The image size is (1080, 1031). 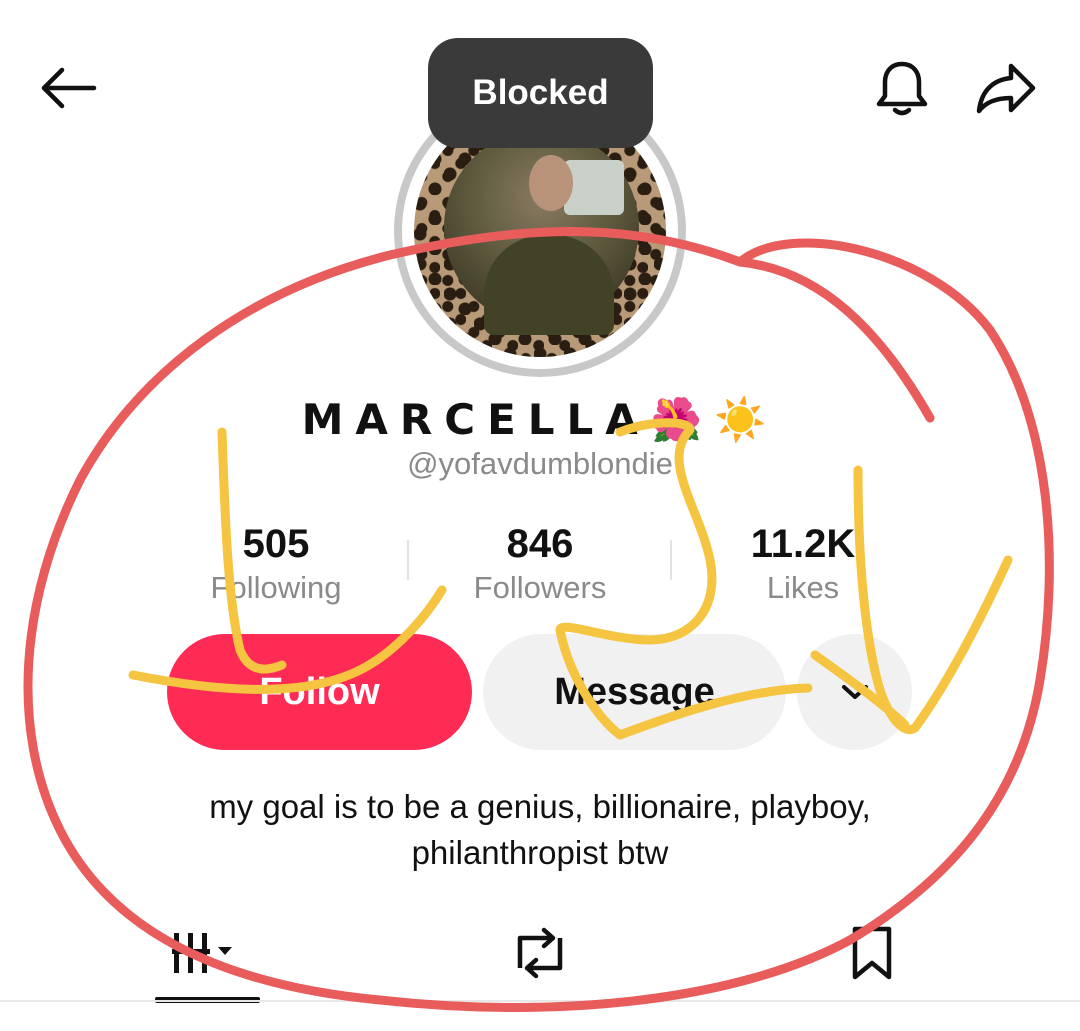 I want to click on message-button: Message, so click(x=634, y=692).